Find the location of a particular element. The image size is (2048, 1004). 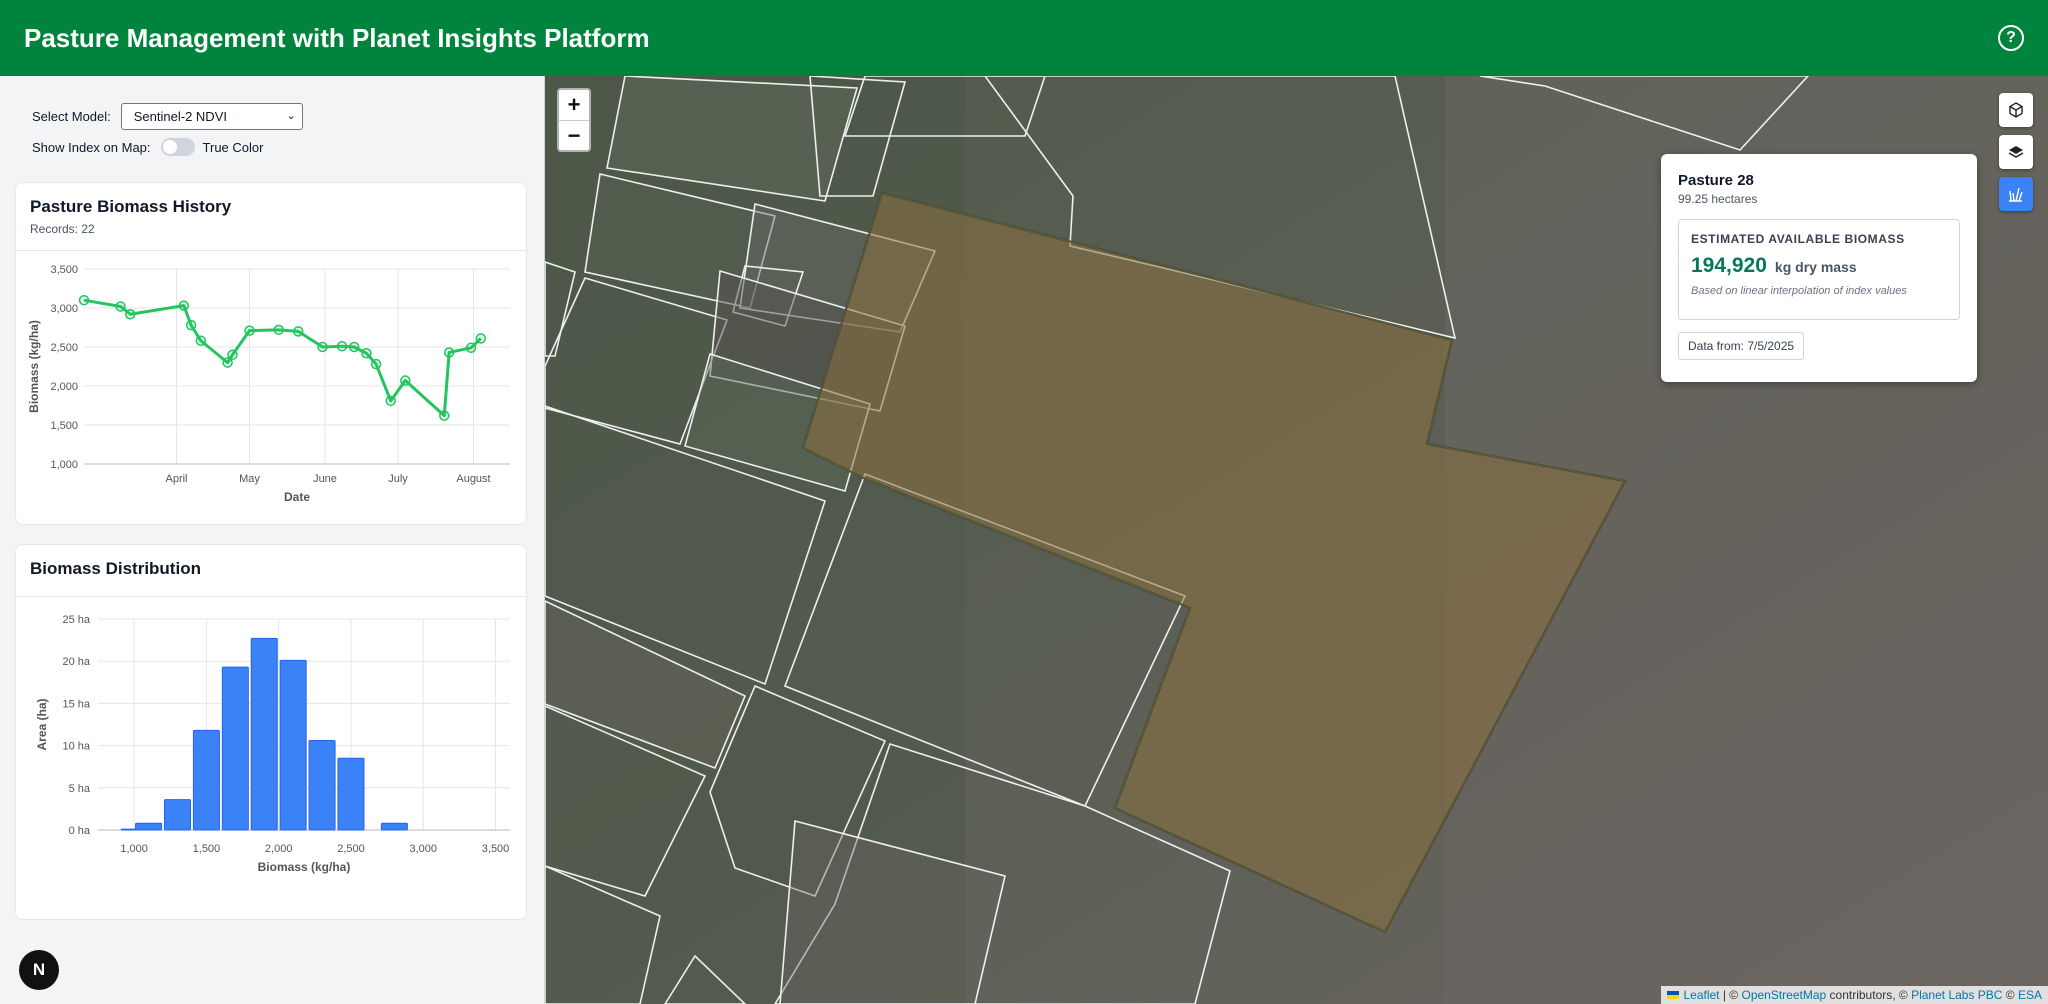

records-count: Records: 22 is located at coordinates (62, 229).